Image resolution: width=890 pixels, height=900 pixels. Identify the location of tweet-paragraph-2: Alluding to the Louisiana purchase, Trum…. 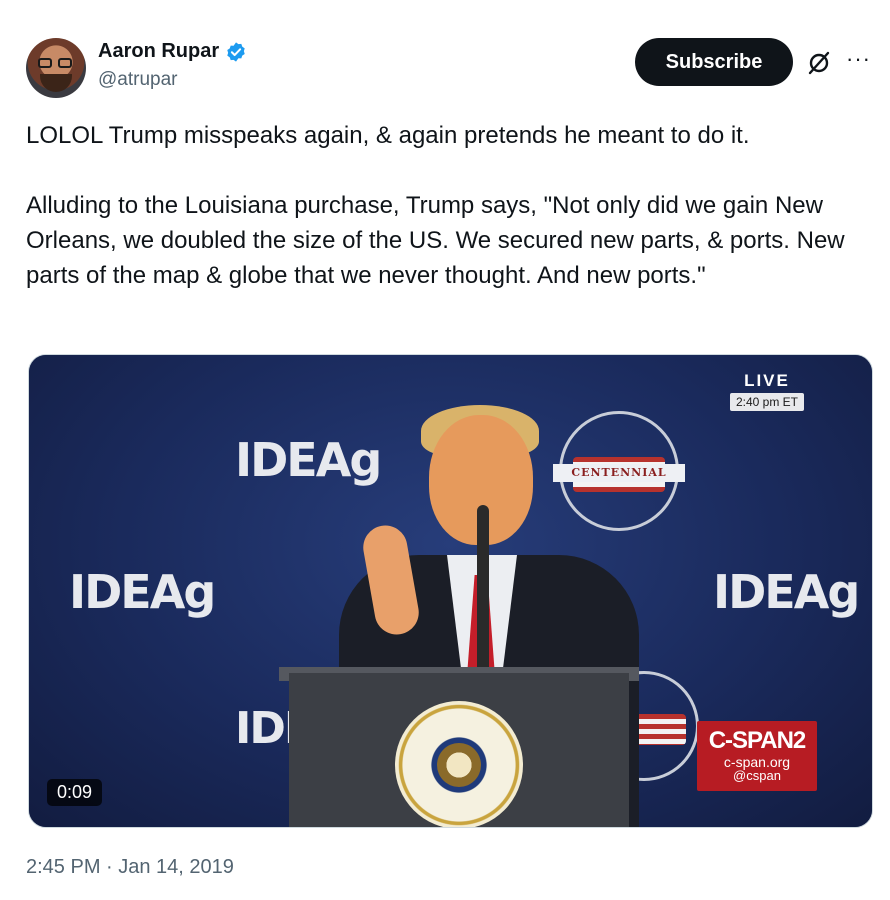
(435, 240).